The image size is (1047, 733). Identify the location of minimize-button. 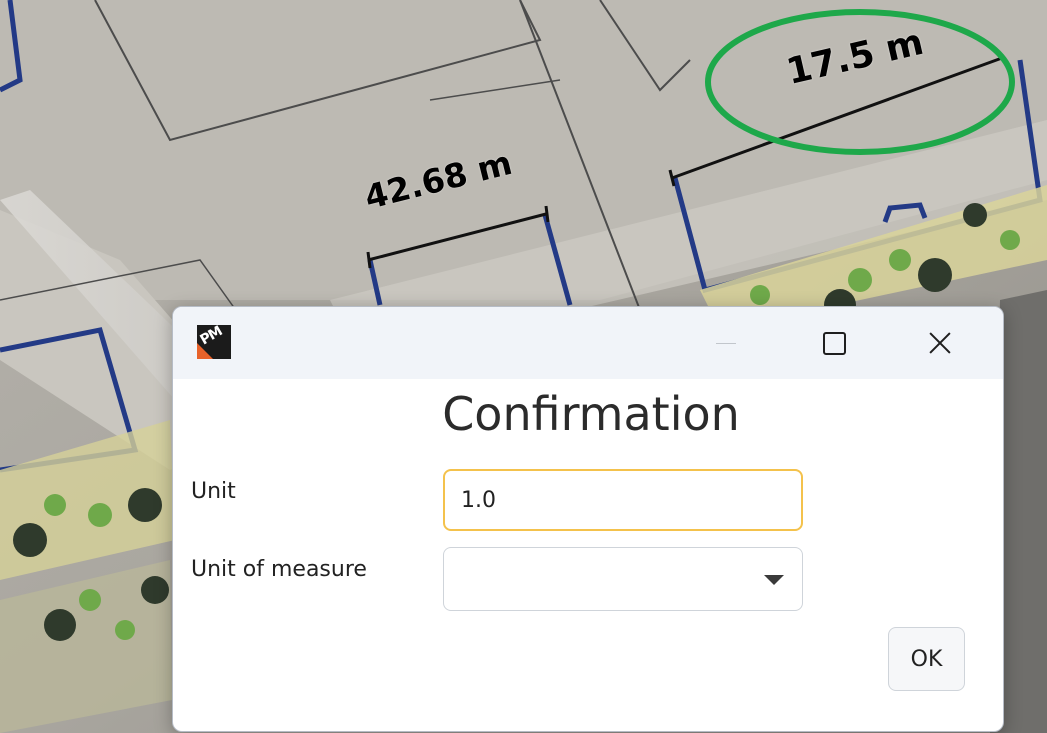
(726, 343).